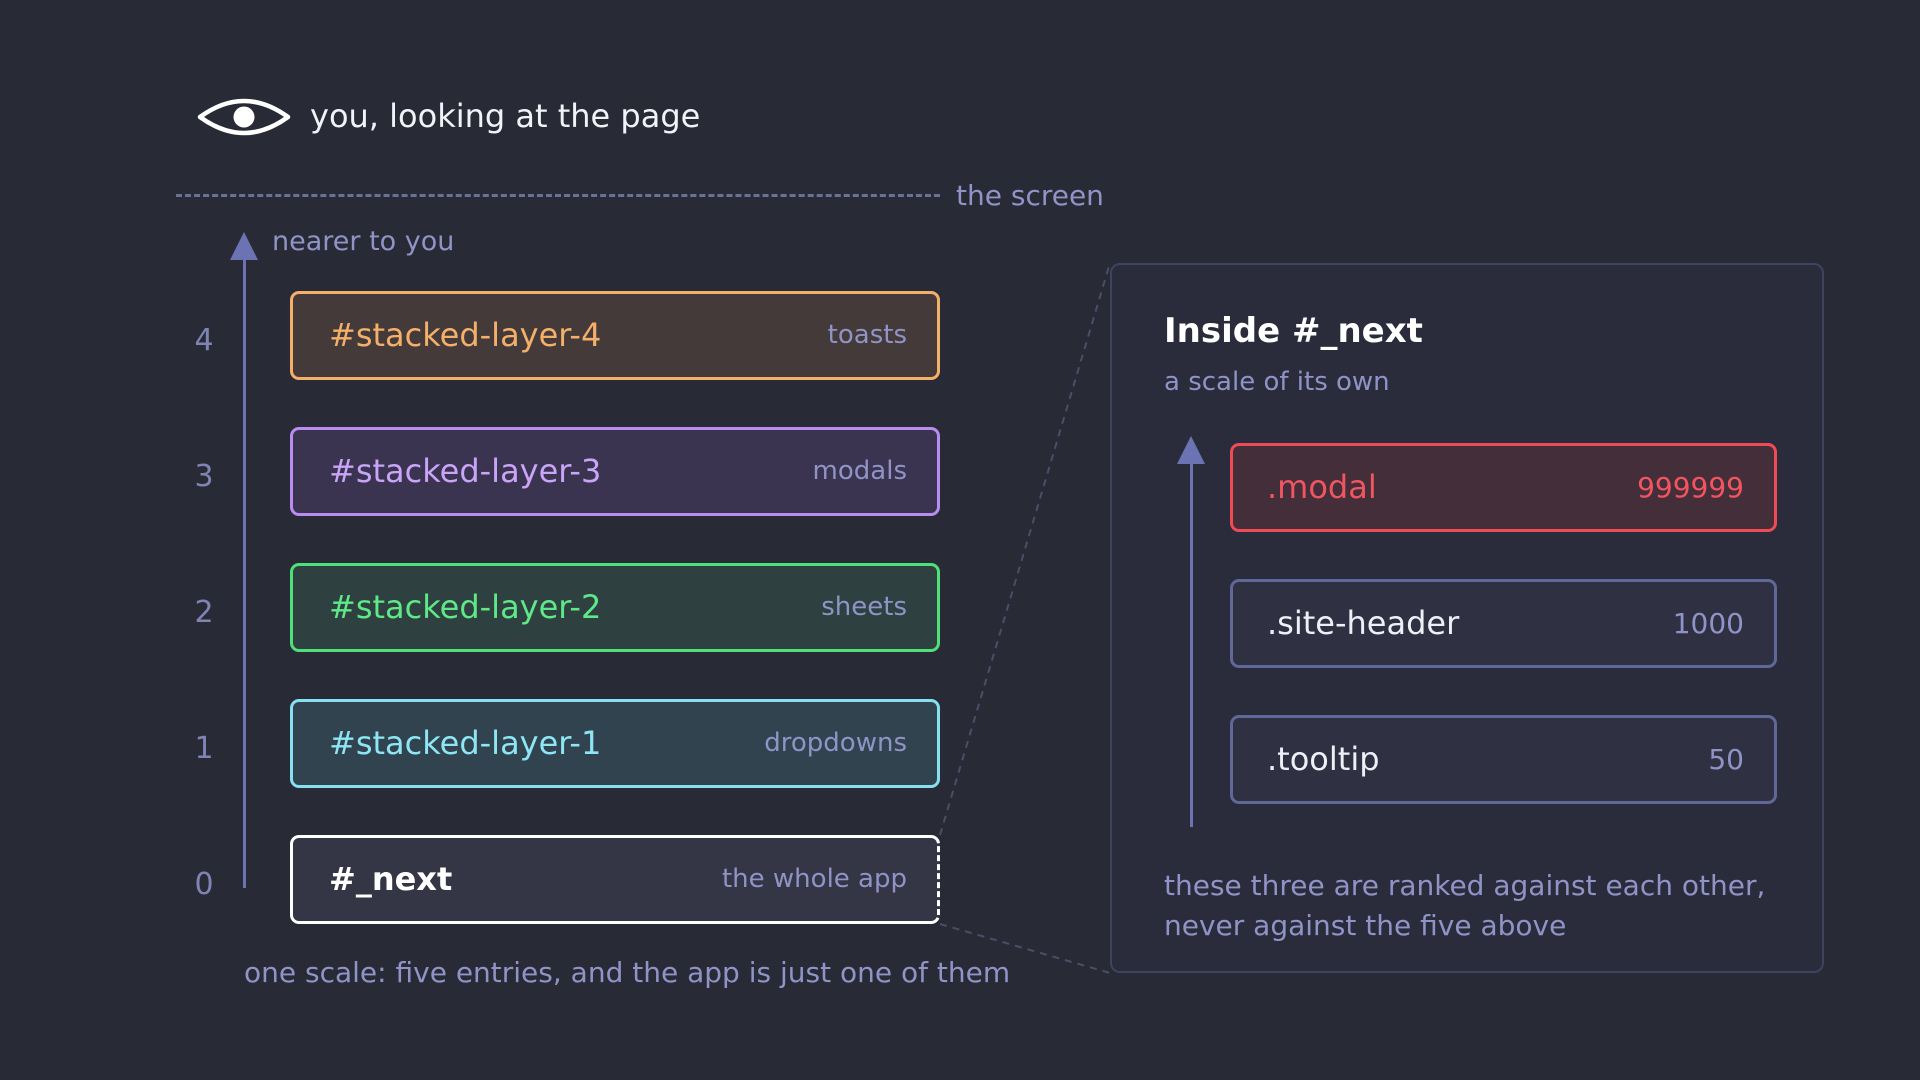 This screenshot has height=1080, width=1920. What do you see at coordinates (615, 607) in the screenshot?
I see `layer-box-stacked-layer-2: #stacked-layer-2 sheets` at bounding box center [615, 607].